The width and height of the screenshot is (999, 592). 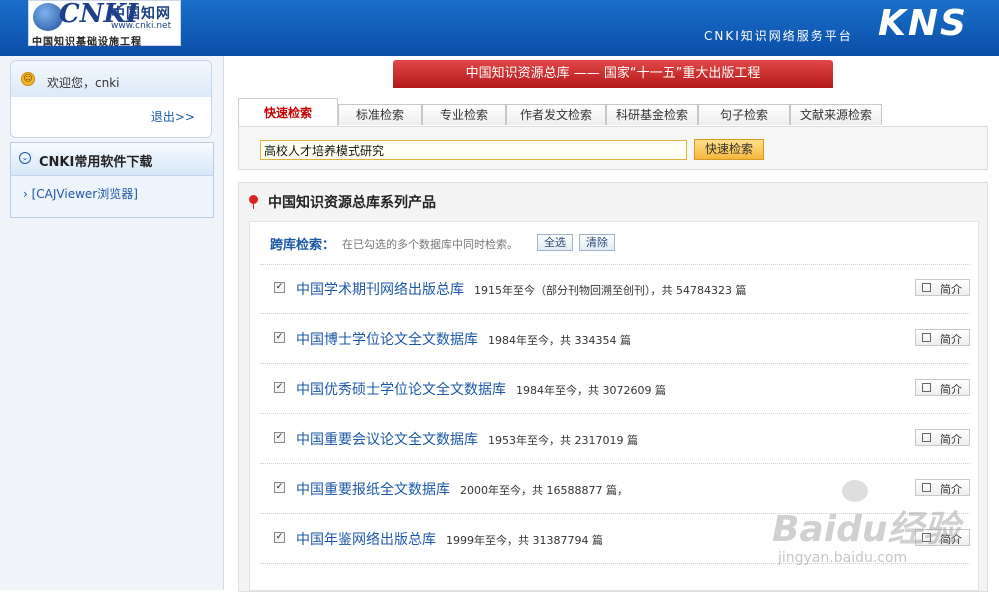 I want to click on software-download-panel: ⌄ CNKI常用软件下载 › [CAJViewer浏览器], so click(x=112, y=180).